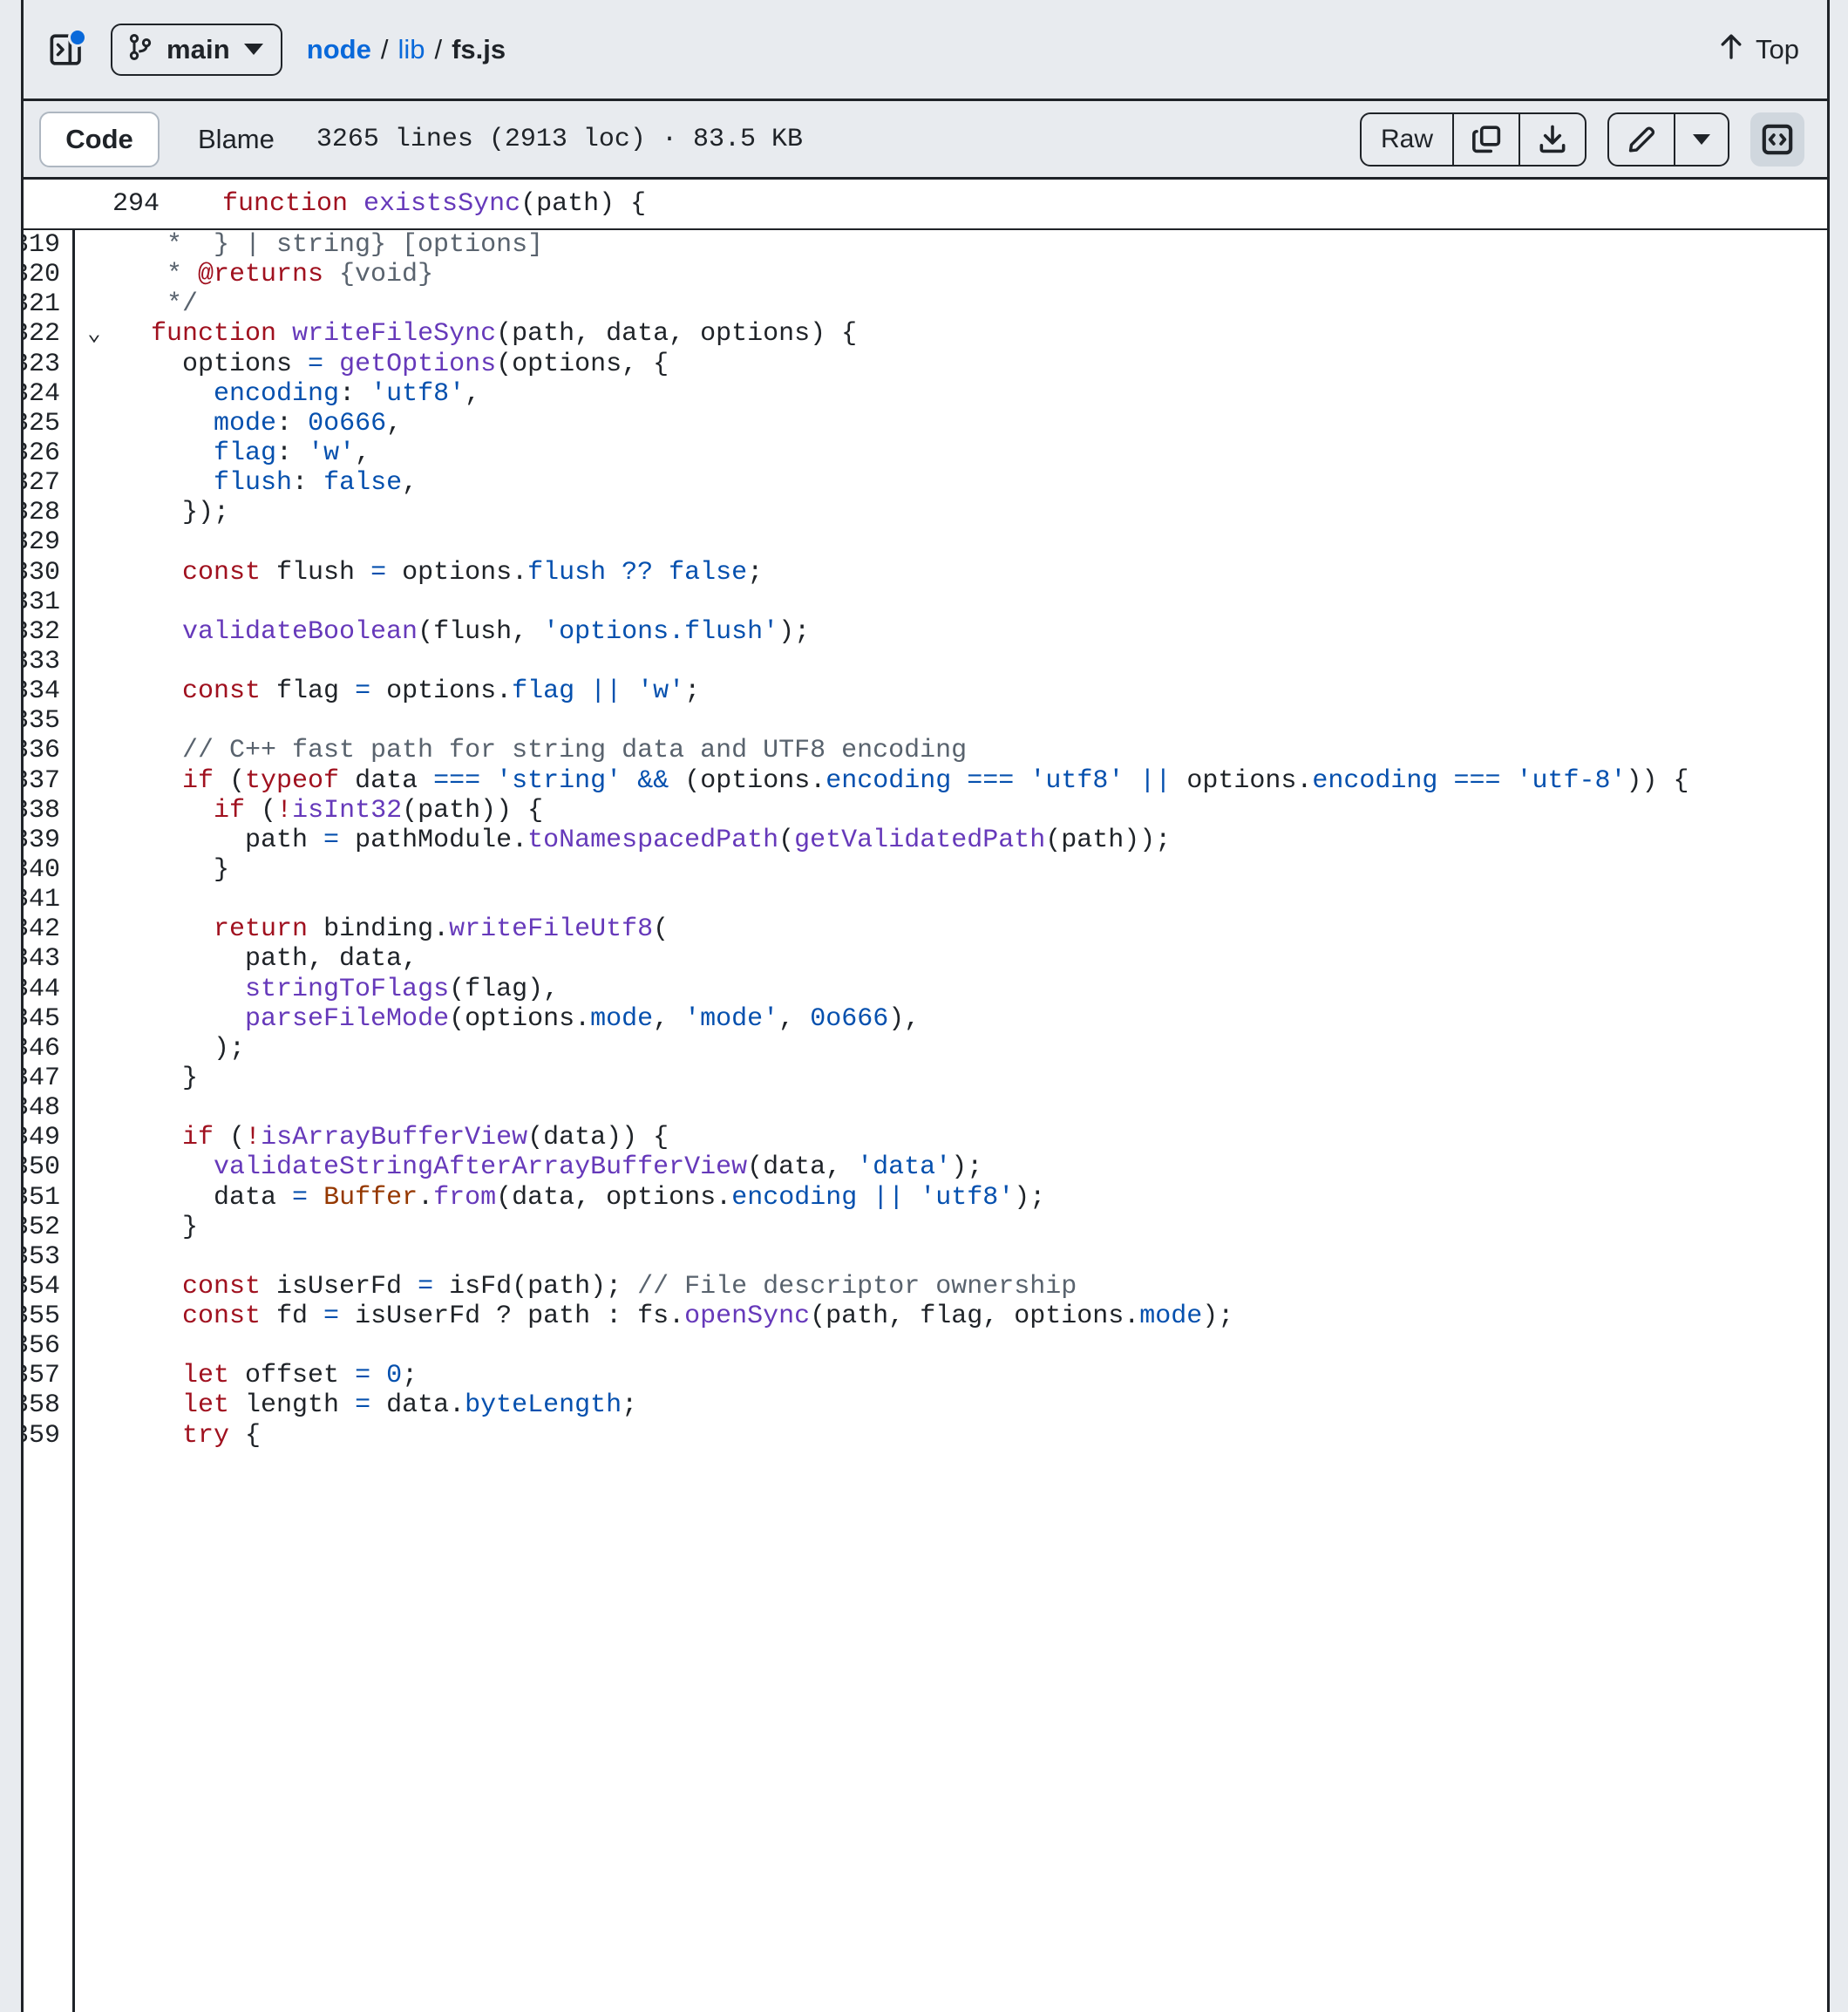 This screenshot has height=2012, width=1848. Describe the element at coordinates (214, 334) in the screenshot. I see `code-token: function` at that location.